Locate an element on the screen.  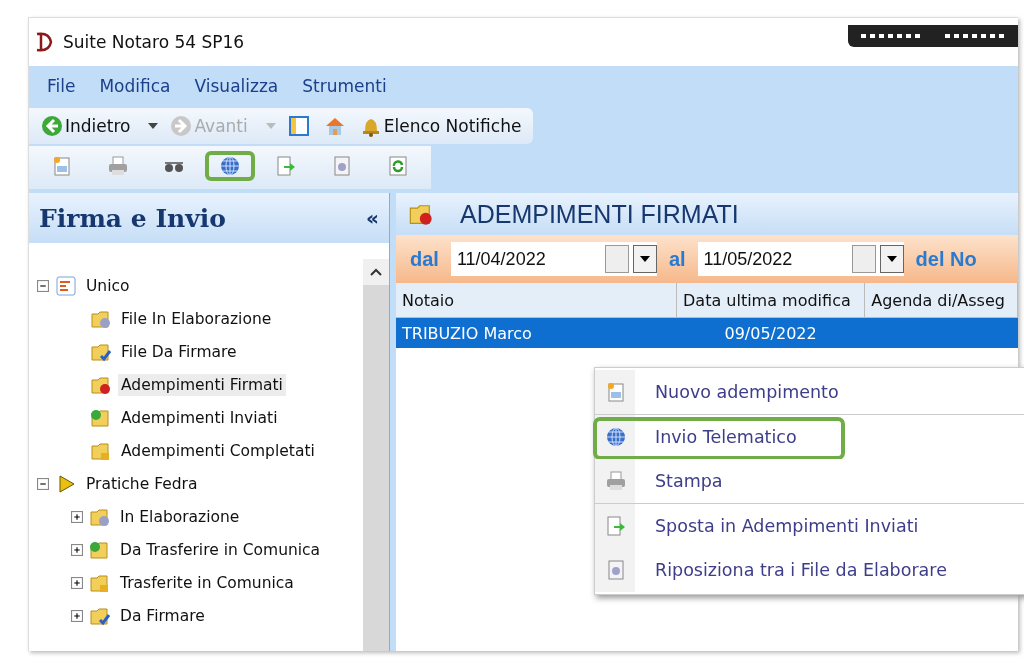
table-cell is located at coordinates (941, 332).